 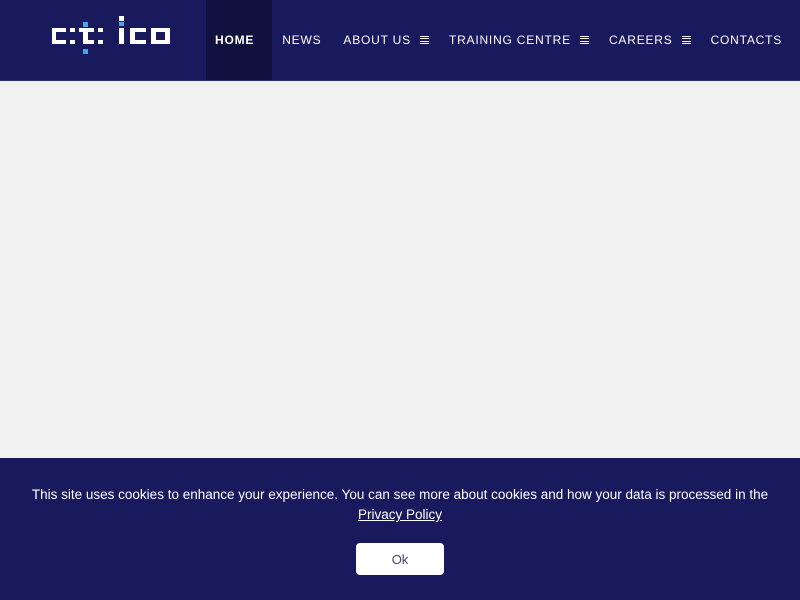 I want to click on nav-item-home: HOME, so click(x=239, y=40).